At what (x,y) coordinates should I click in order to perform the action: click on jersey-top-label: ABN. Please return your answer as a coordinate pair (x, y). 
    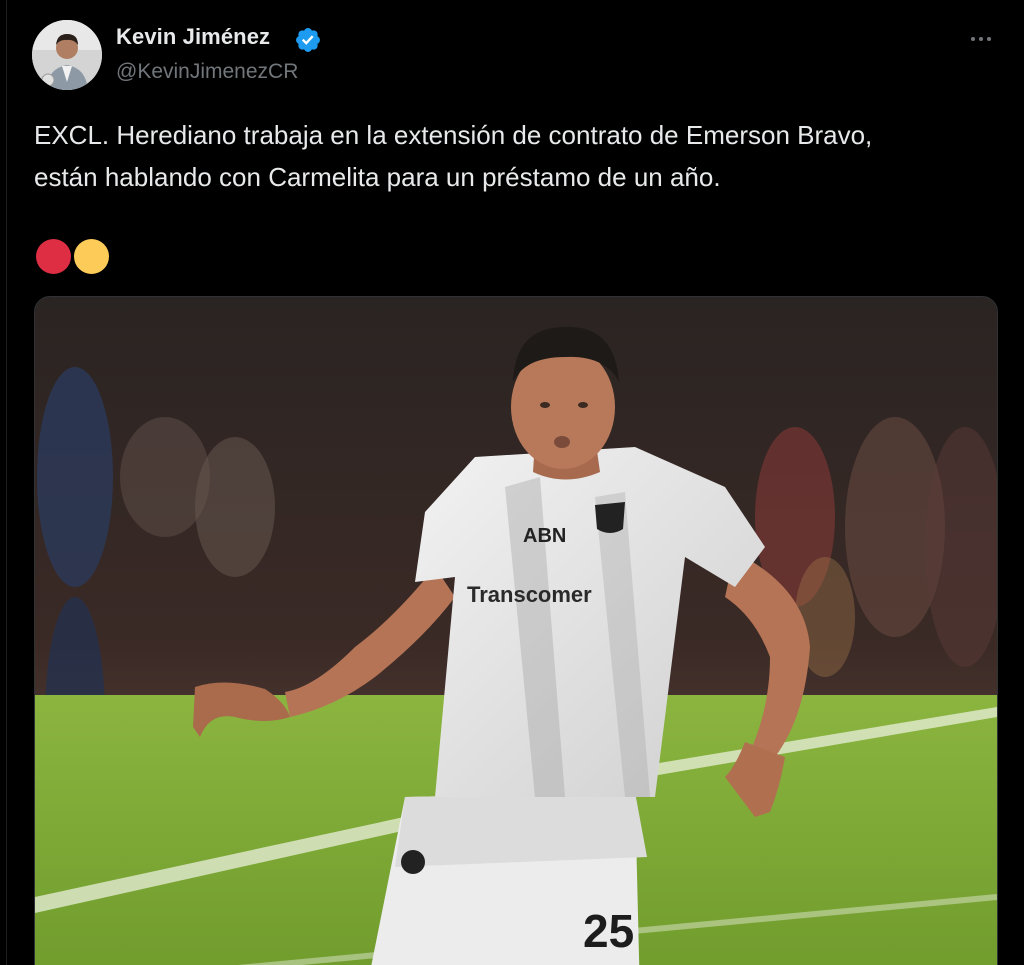
    Looking at the image, I should click on (544, 536).